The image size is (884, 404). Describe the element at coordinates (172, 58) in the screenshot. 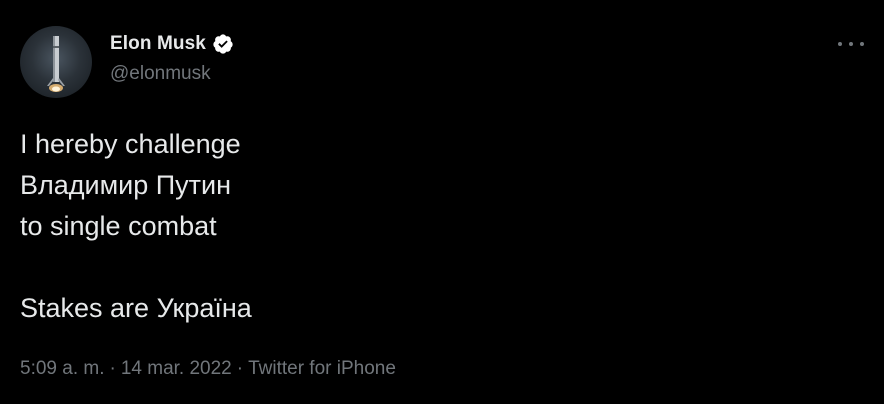

I see `author-block: Elon Musk @elonmusk` at that location.